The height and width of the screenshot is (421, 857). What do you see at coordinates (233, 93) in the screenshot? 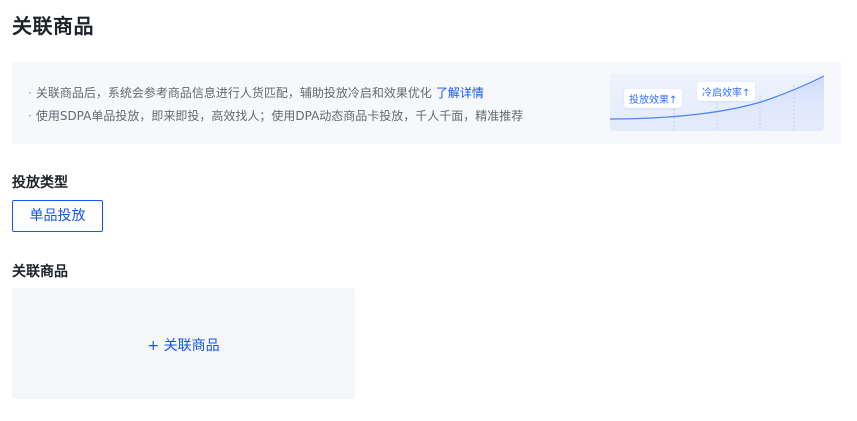
I see `info-line-1-text: 关联商品后，系统会参考商品信息进行人货匹配，辅助投放冷启和效果优化` at bounding box center [233, 93].